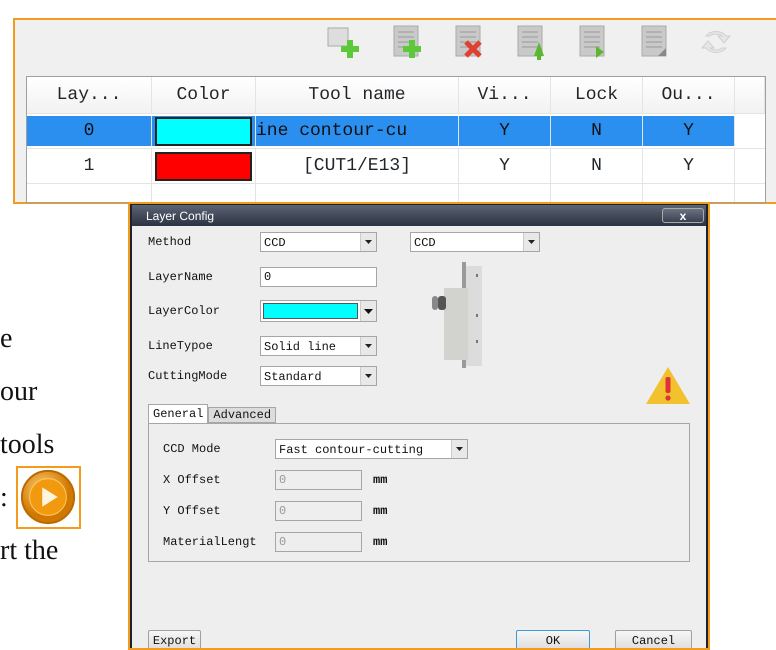  What do you see at coordinates (89, 166) in the screenshot?
I see `table-cell: 1` at bounding box center [89, 166].